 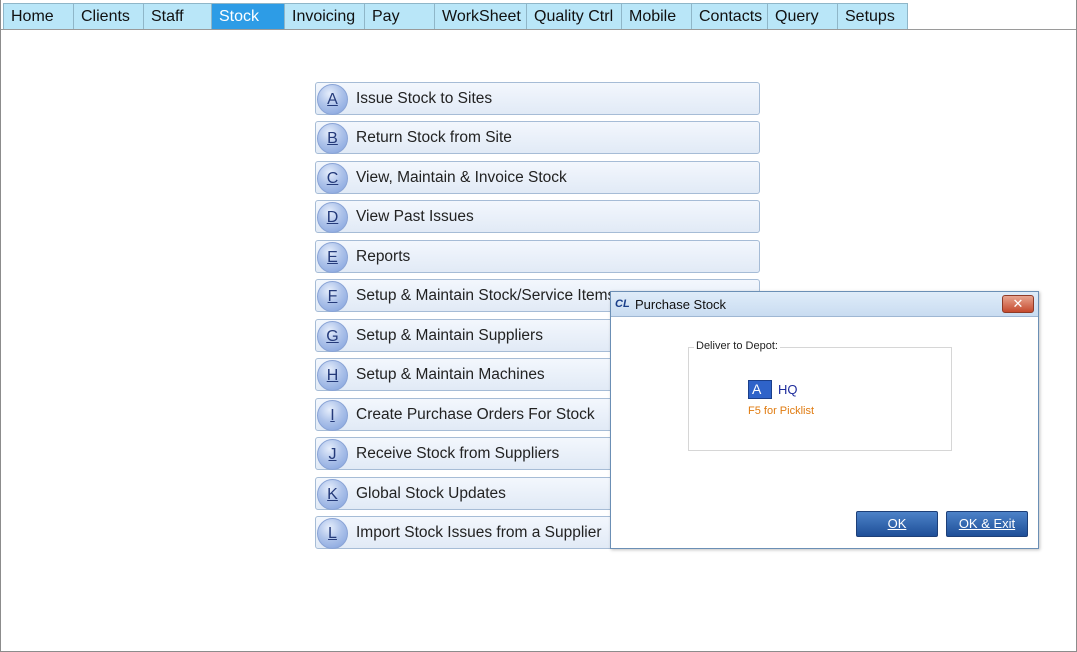 I want to click on menu-key-badge: L, so click(x=332, y=533).